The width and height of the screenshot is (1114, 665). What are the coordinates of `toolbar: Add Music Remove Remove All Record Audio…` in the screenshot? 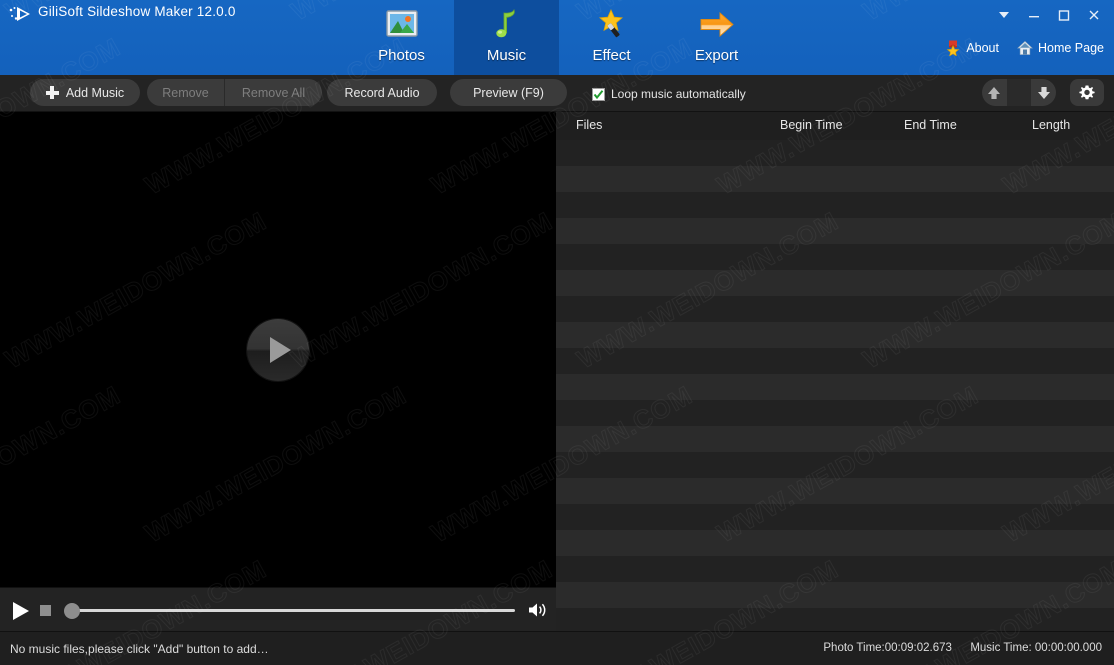 It's located at (557, 93).